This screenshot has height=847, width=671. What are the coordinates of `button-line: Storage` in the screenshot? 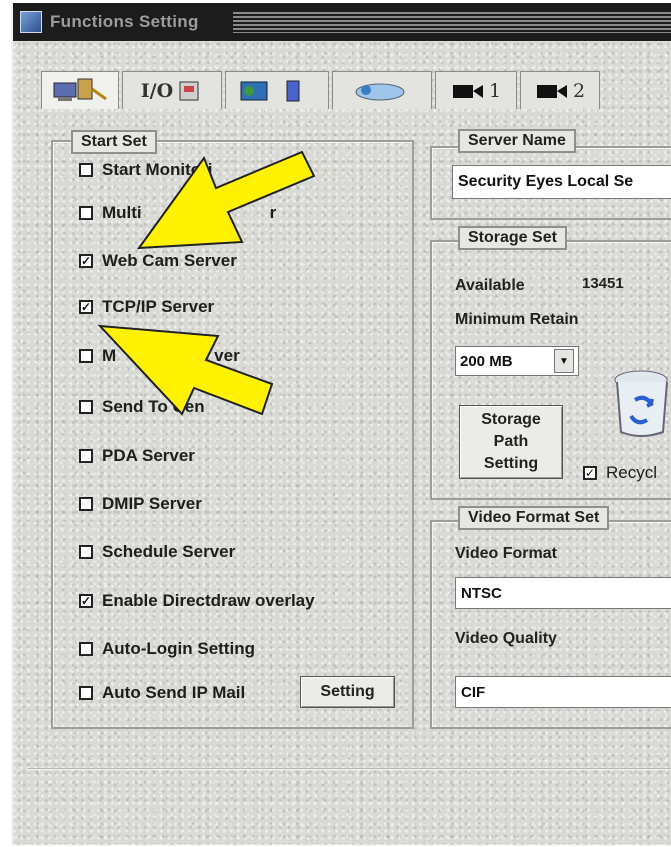 It's located at (511, 419).